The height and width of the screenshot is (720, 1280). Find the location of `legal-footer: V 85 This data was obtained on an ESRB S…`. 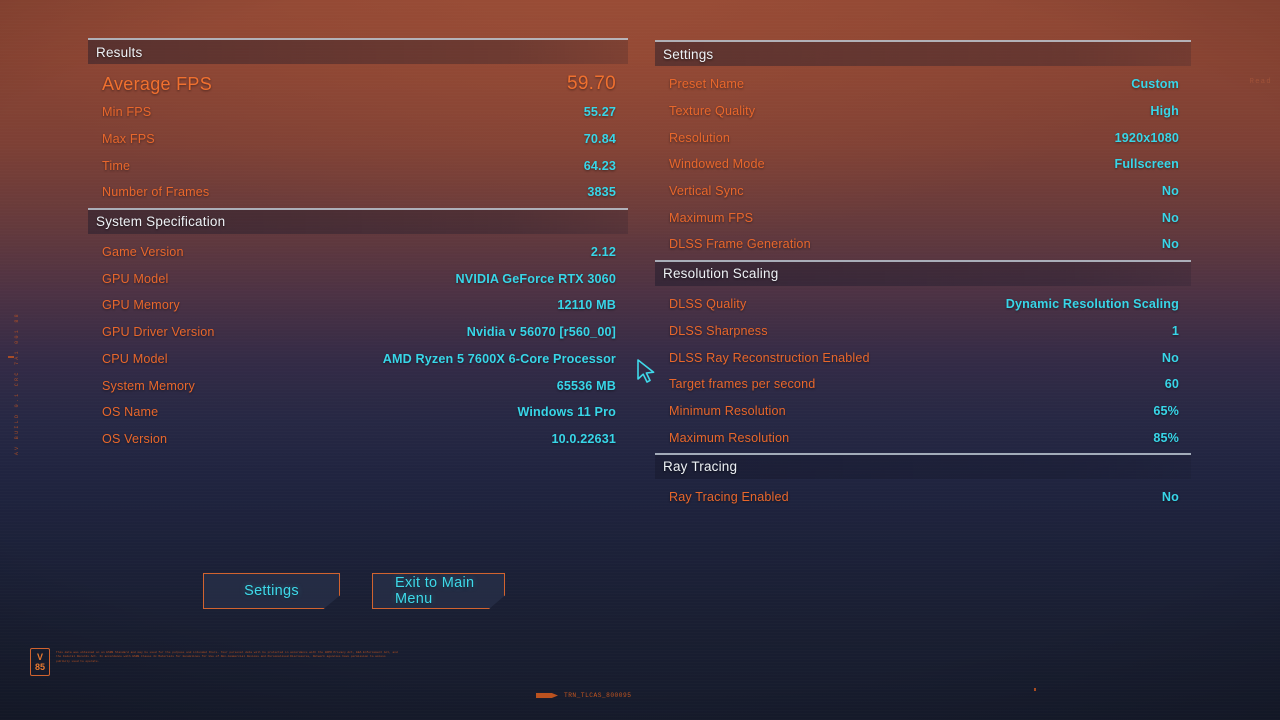

legal-footer: V 85 This data was obtained on an ESRB S… is located at coordinates (215, 662).